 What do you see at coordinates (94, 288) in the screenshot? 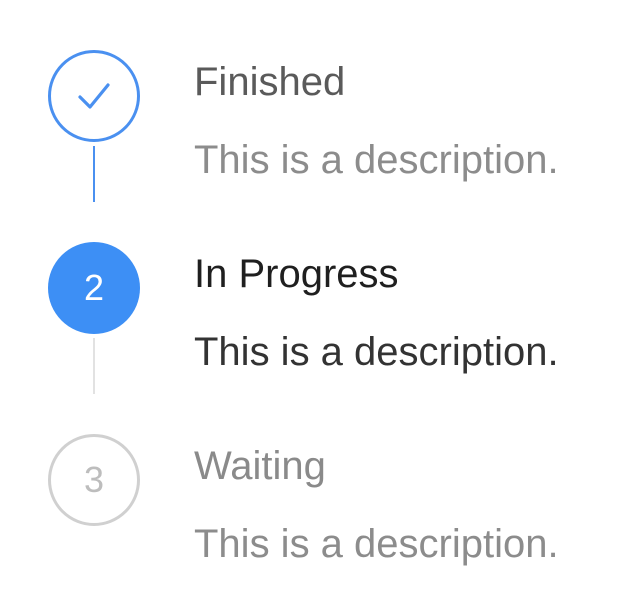
I see `step-icon-number: 2` at bounding box center [94, 288].